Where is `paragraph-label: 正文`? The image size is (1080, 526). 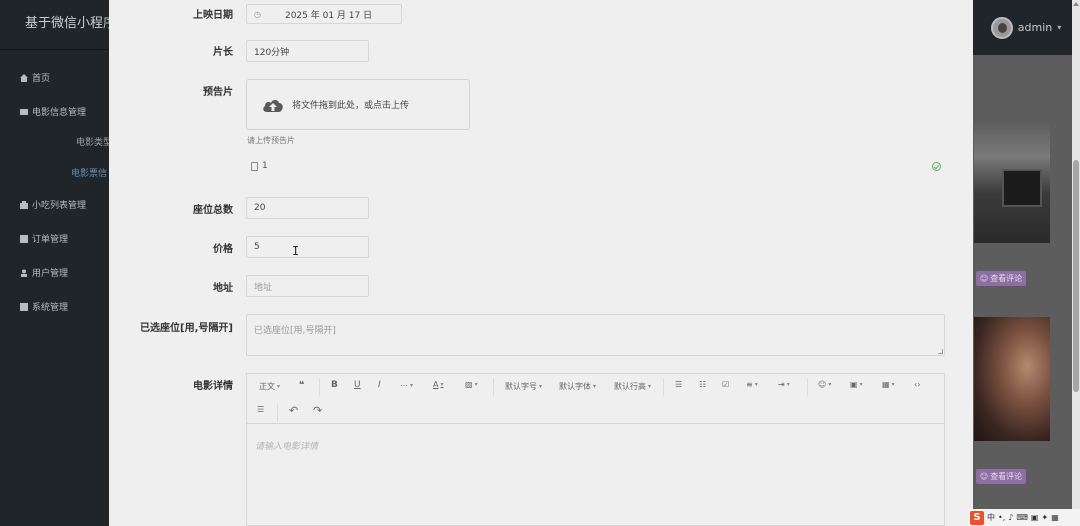
paragraph-label: 正文 is located at coordinates (267, 386).